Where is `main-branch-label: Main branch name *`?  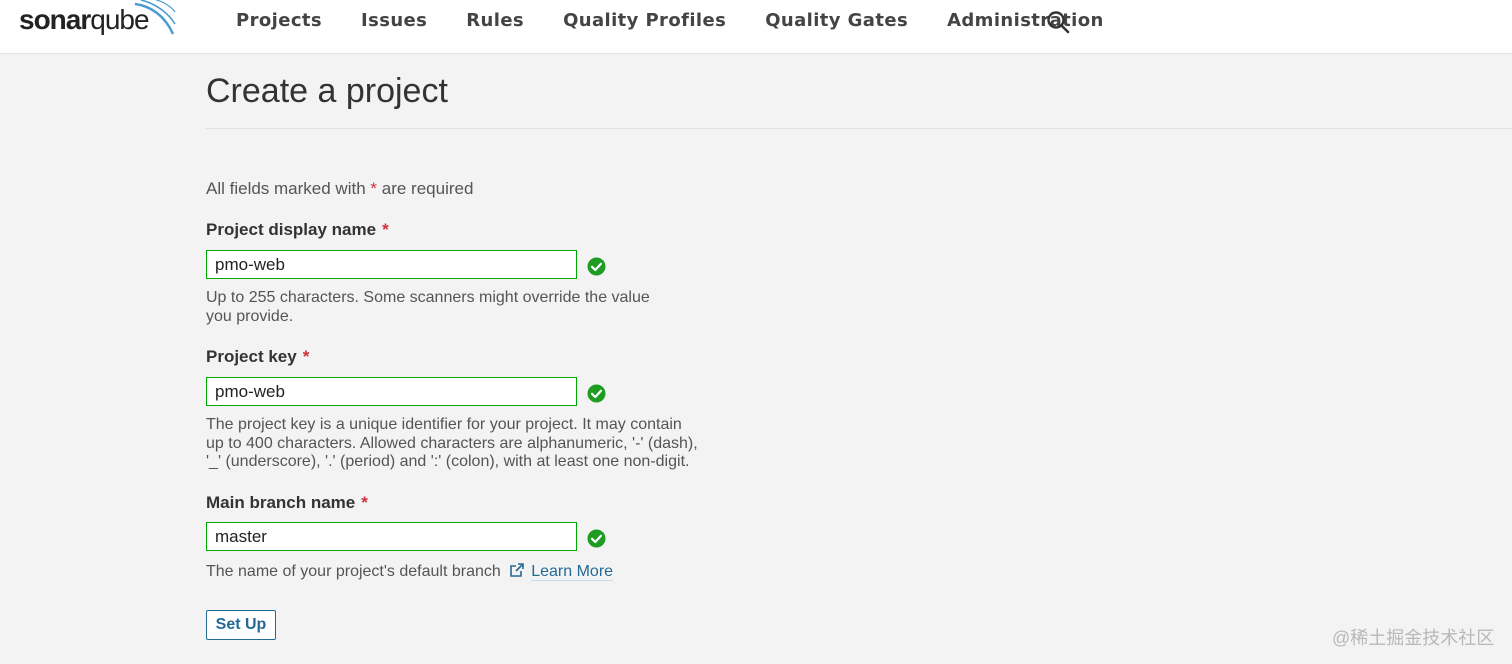 main-branch-label: Main branch name * is located at coordinates (287, 503).